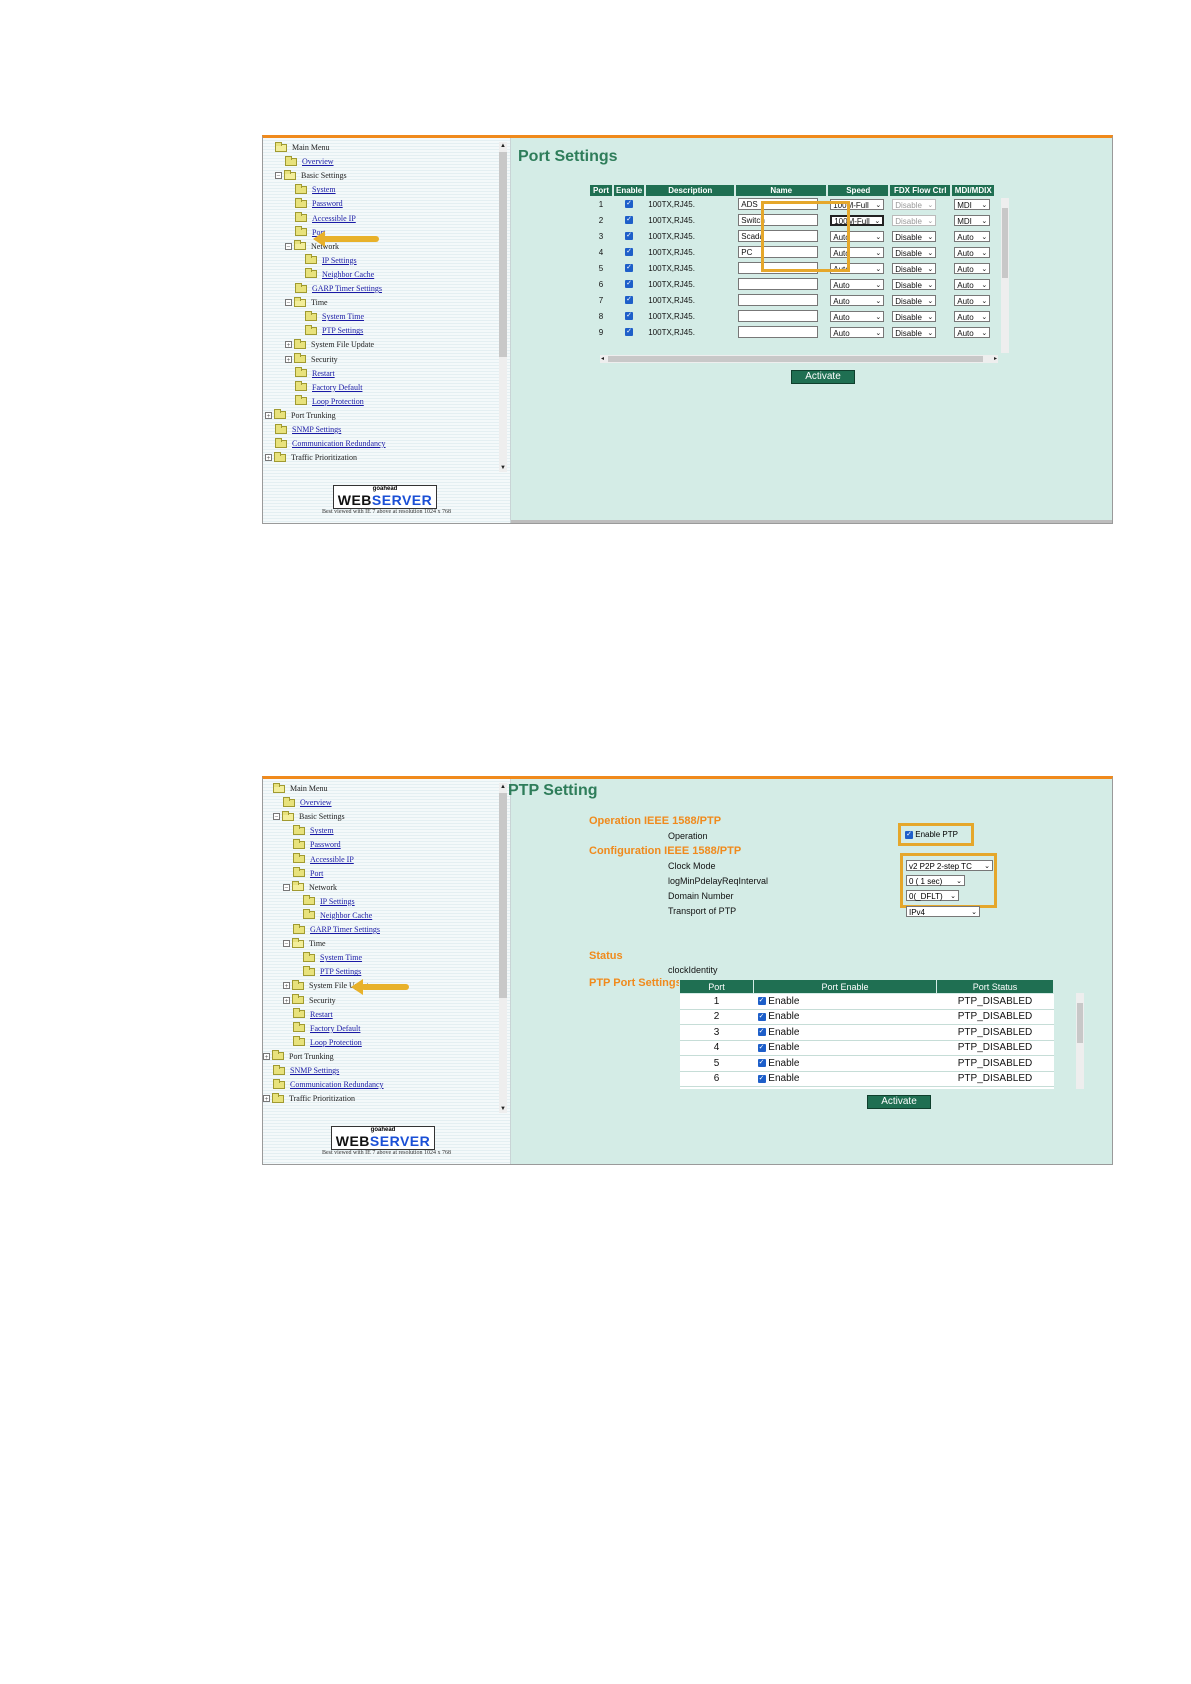 Image resolution: width=1191 pixels, height=1684 pixels. What do you see at coordinates (331, 260) in the screenshot?
I see `menu-item: IP Settings` at bounding box center [331, 260].